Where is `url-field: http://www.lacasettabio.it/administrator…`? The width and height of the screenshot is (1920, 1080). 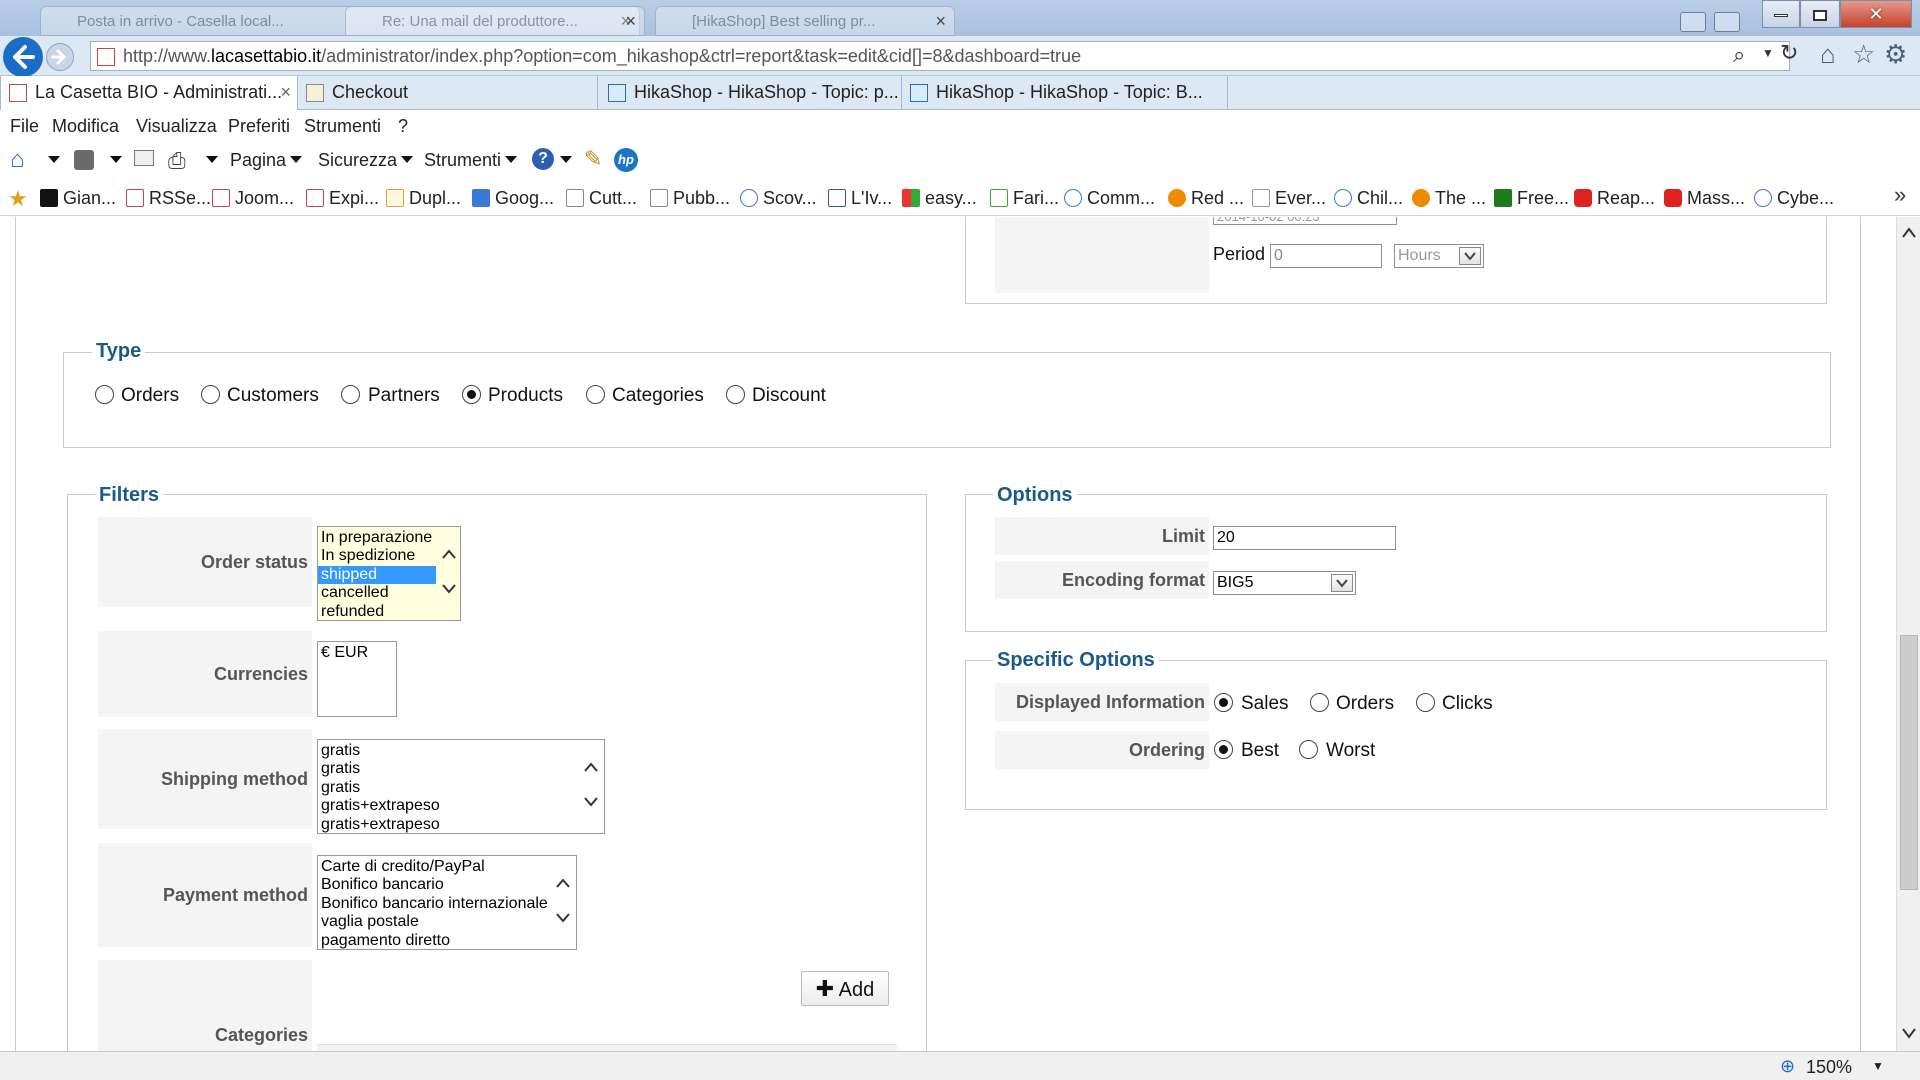
url-field: http://www.lacasettabio.it/administrator… is located at coordinates (940, 56).